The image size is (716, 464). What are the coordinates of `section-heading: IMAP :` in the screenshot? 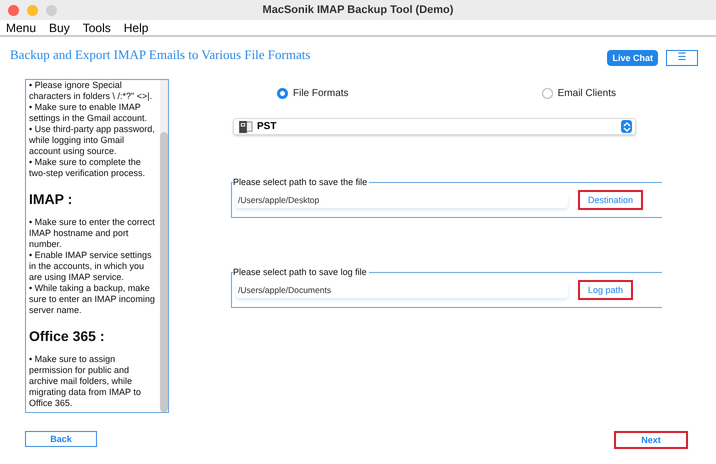 It's located at (51, 199).